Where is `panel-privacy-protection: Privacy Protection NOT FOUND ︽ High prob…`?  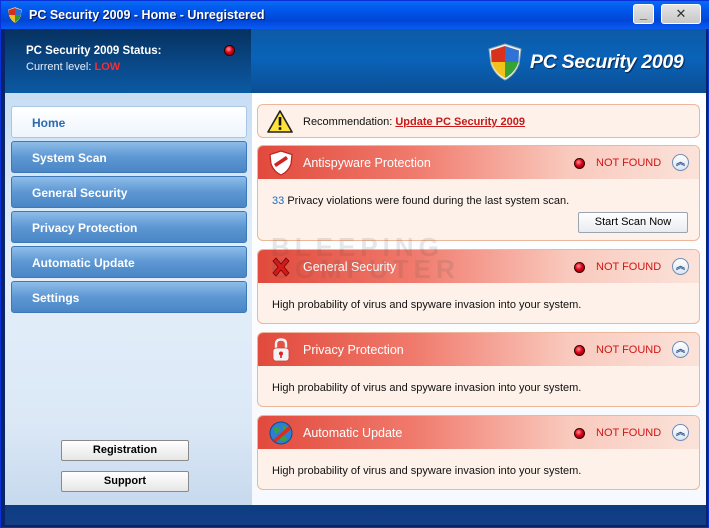
panel-privacy-protection: Privacy Protection NOT FOUND ︽ High prob… is located at coordinates (478, 369).